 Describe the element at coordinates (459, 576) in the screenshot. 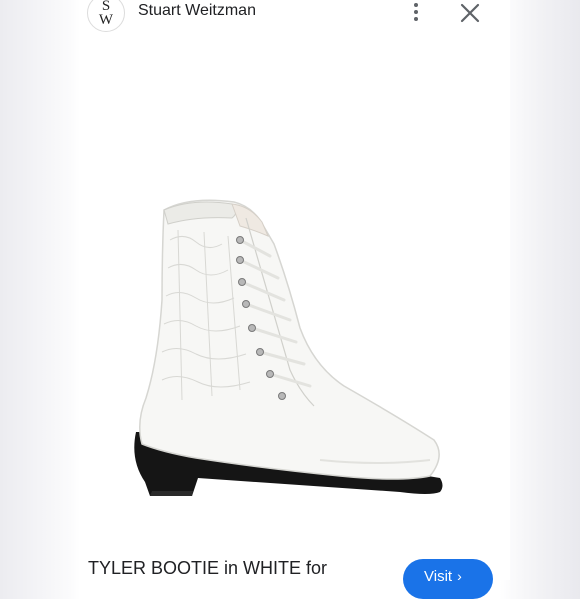

I see `chevron-right-icon: ›` at that location.